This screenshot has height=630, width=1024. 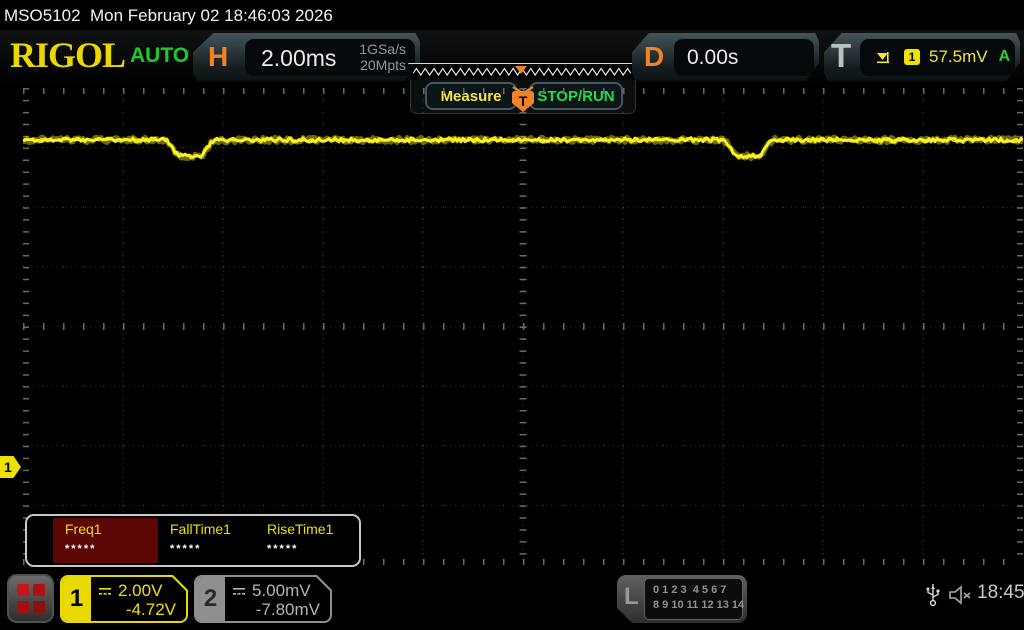 I want to click on delay-label: D, so click(x=654, y=56).